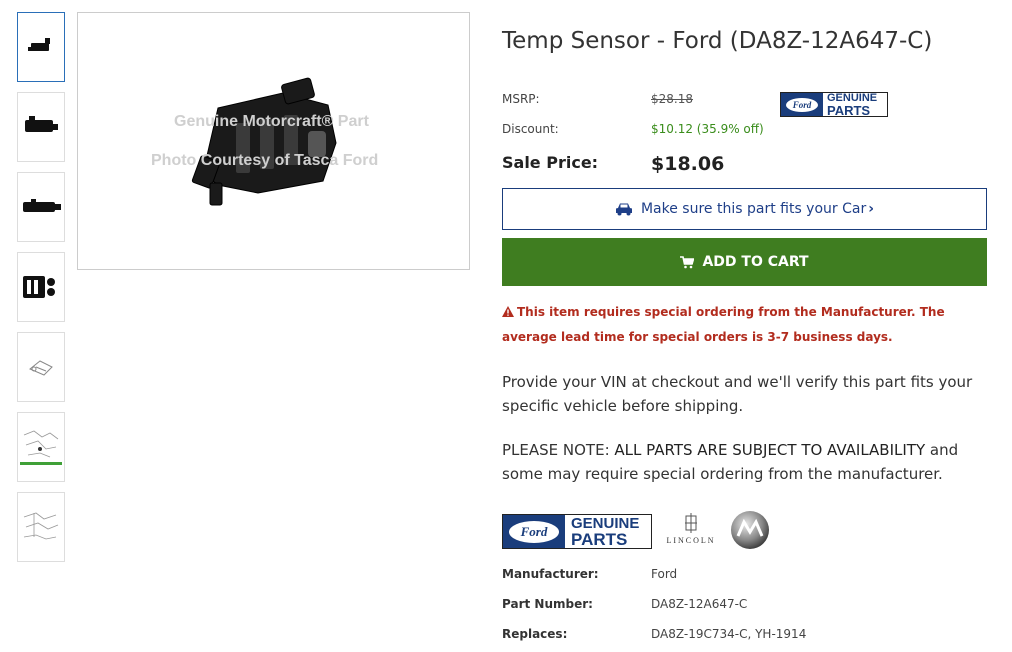 Image resolution: width=1012 pixels, height=652 pixels. What do you see at coordinates (672, 99) in the screenshot?
I see `msrp-value: $28.18` at bounding box center [672, 99].